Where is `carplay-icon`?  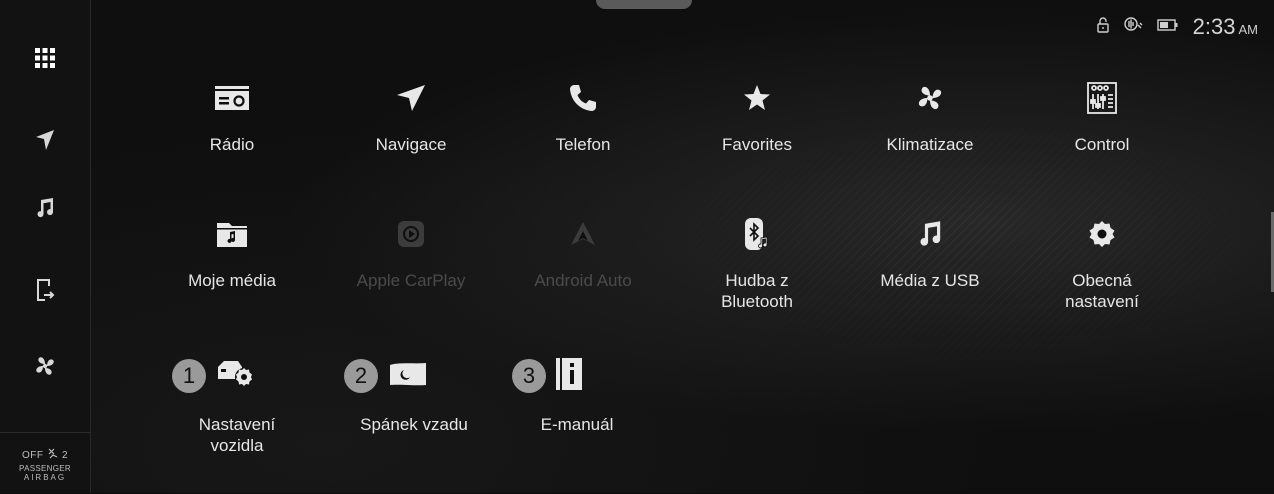 carplay-icon is located at coordinates (411, 236).